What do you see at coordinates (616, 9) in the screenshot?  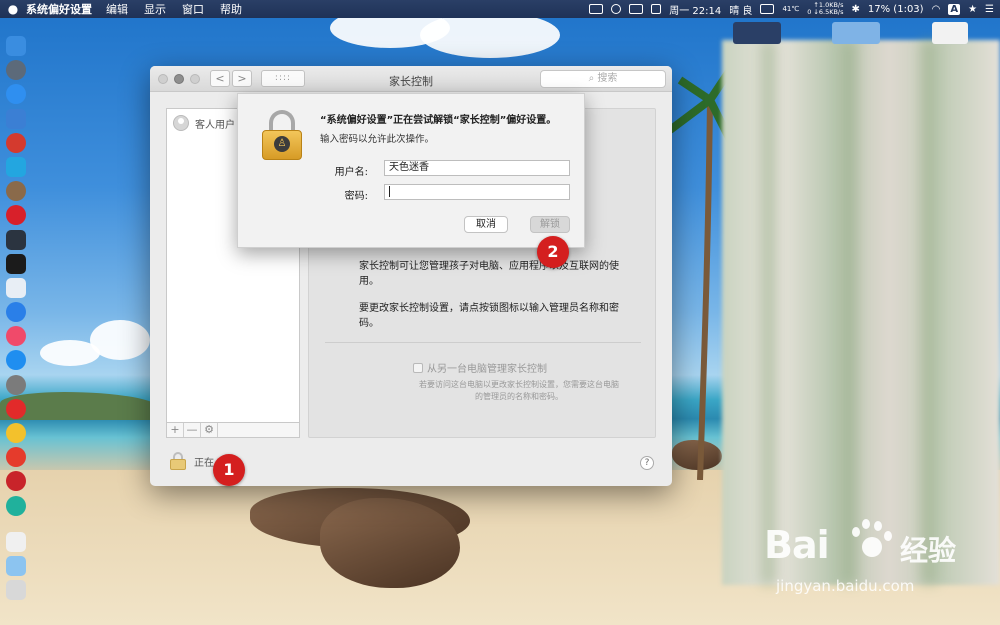 I see `app-status-icon` at bounding box center [616, 9].